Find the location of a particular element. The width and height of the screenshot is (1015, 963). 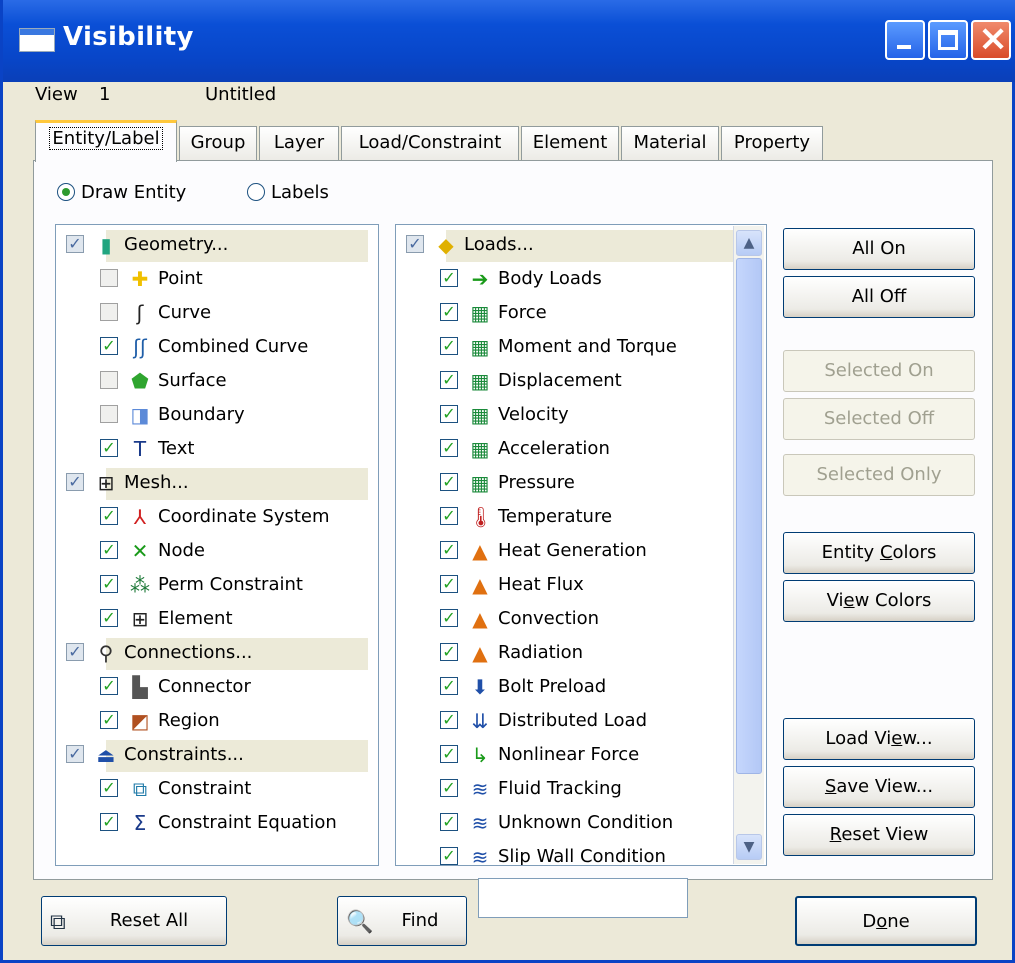

load-item: ✓ ≋ Slip Wall Condition is located at coordinates (581, 853).